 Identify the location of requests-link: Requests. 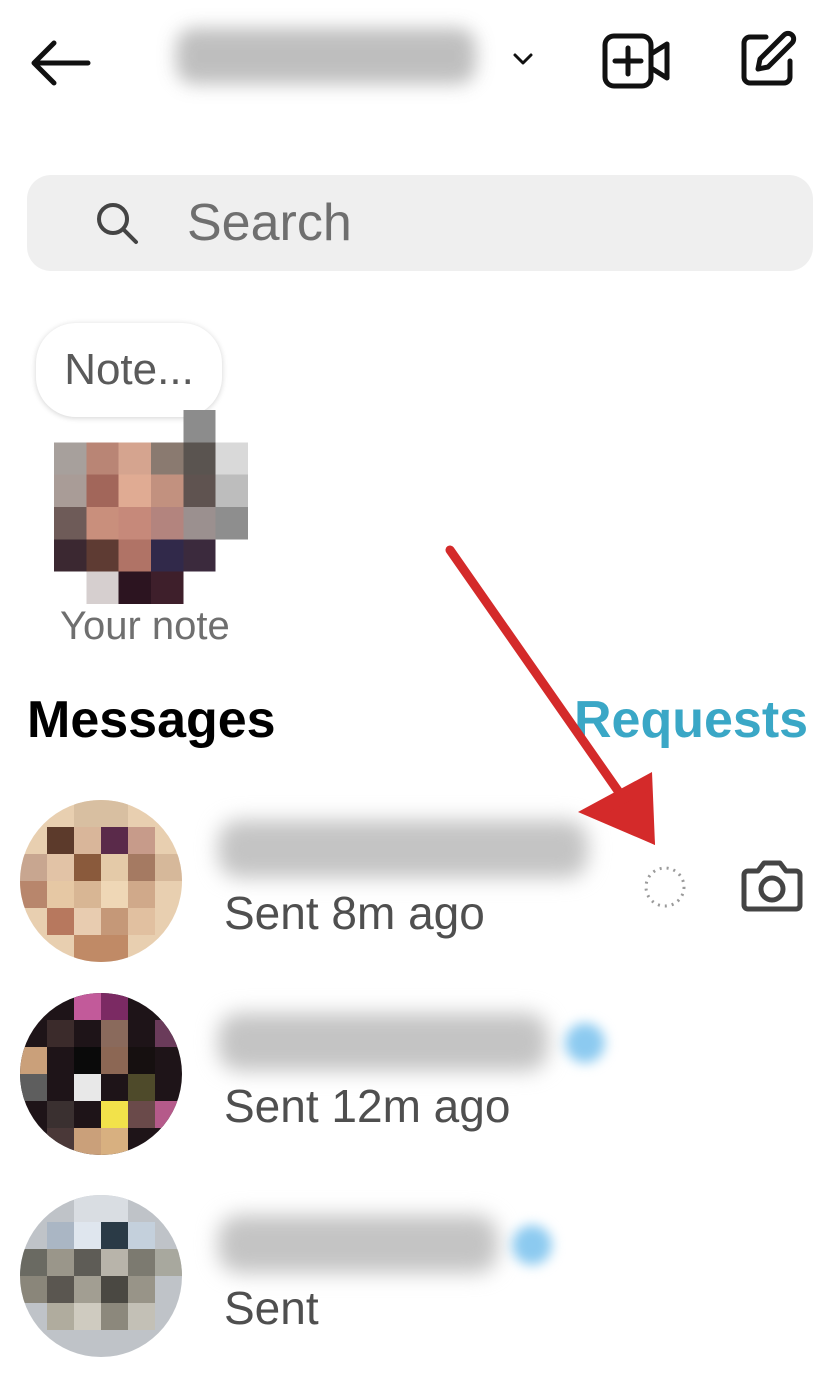
(691, 720).